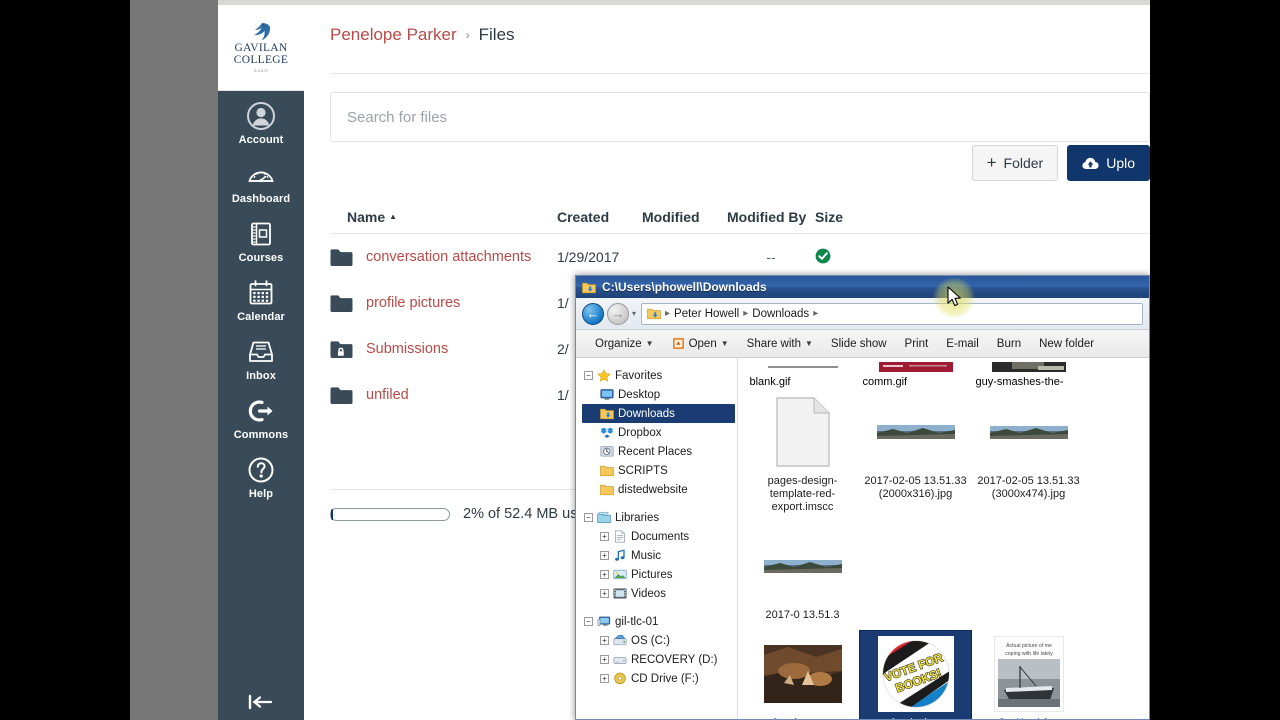 This screenshot has height=720, width=1280. Describe the element at coordinates (624, 344) in the screenshot. I see `toolbar-organize-button: Organize ▼` at that location.